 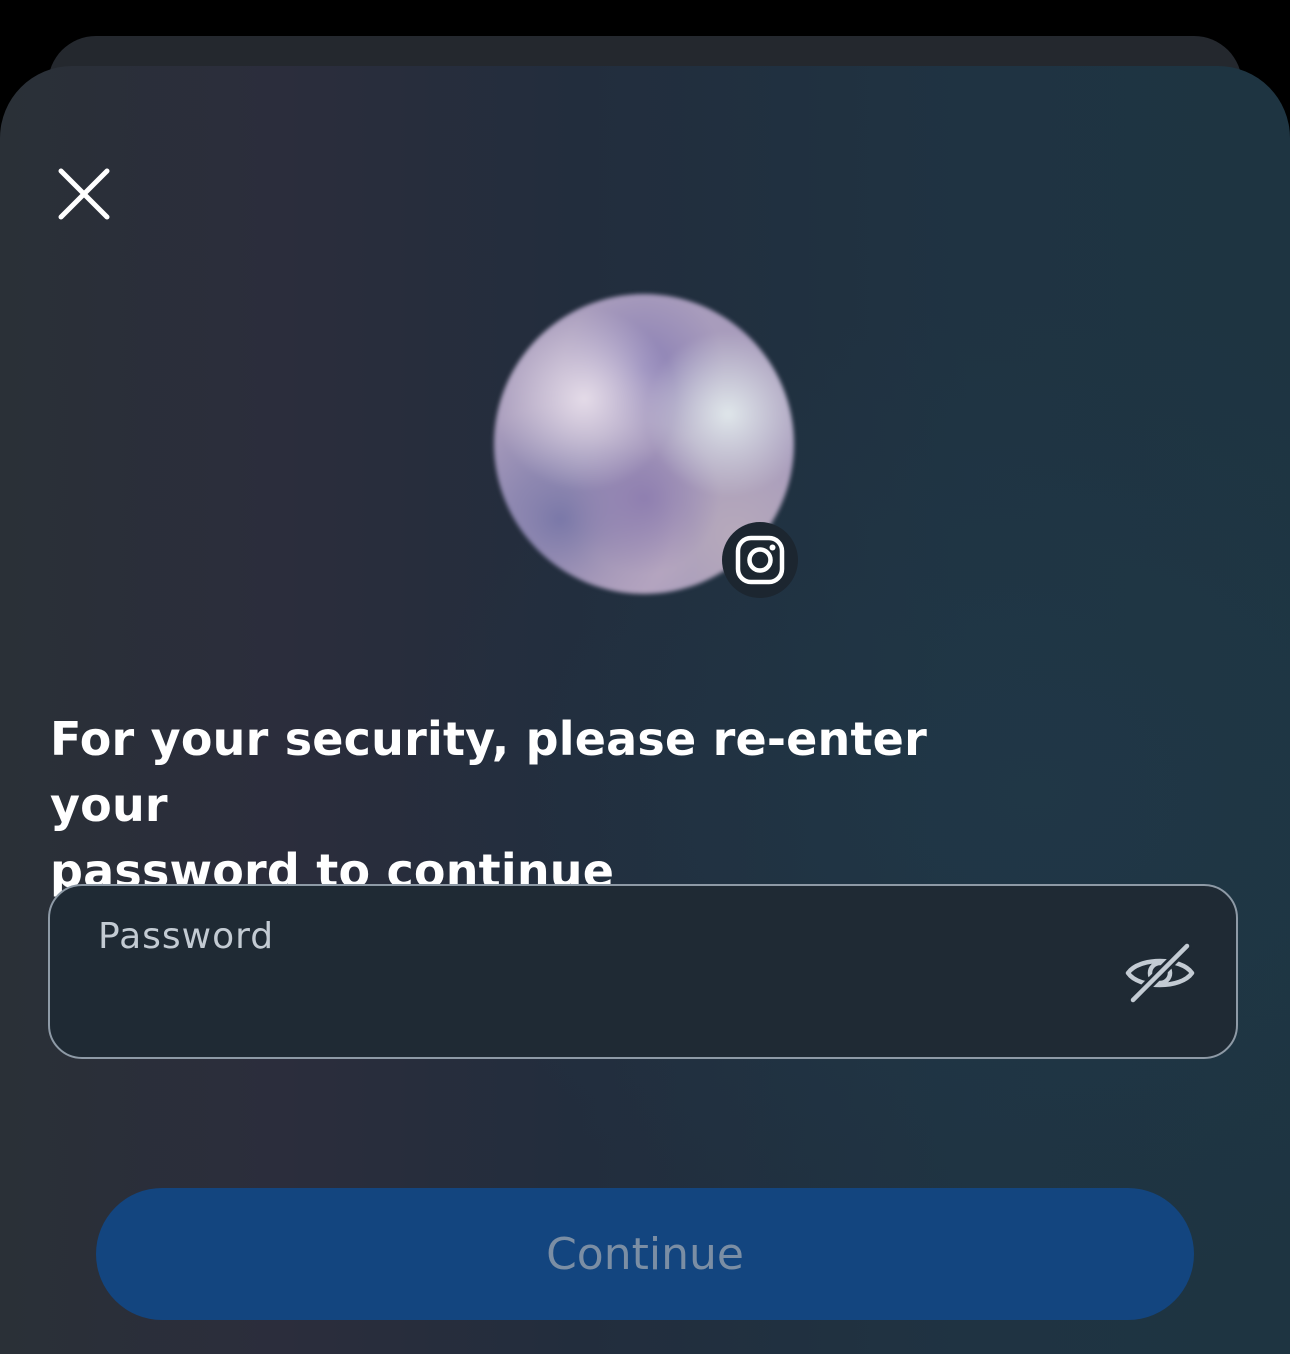 I want to click on password-field: Password, so click(x=643, y=971).